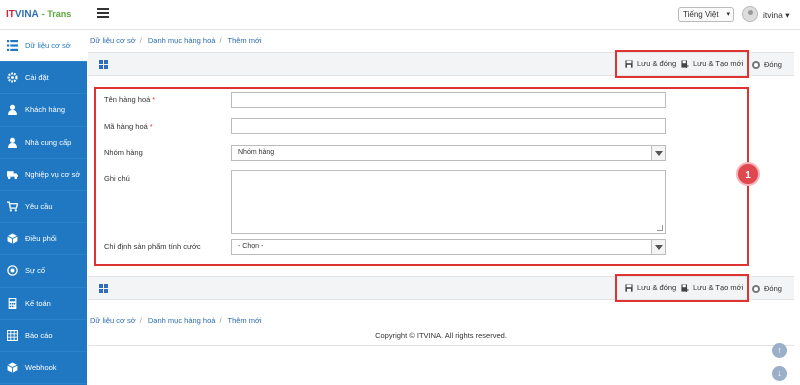 The height and width of the screenshot is (385, 800). I want to click on target-icon, so click(12, 271).